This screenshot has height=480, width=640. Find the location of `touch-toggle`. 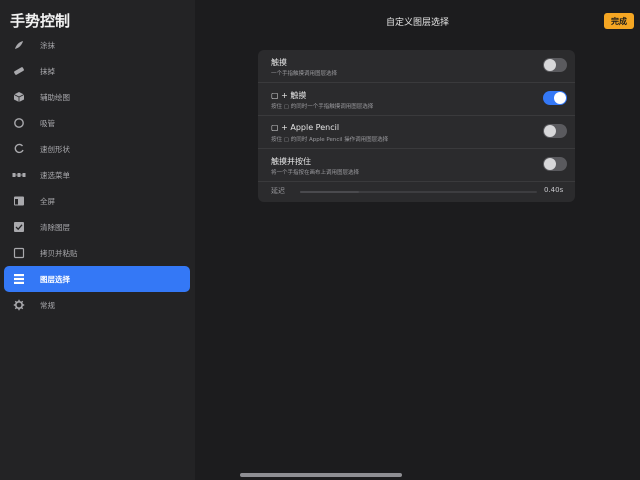

touch-toggle is located at coordinates (555, 65).